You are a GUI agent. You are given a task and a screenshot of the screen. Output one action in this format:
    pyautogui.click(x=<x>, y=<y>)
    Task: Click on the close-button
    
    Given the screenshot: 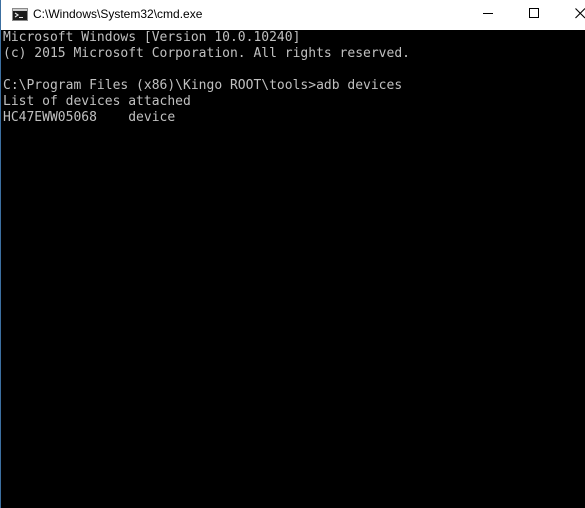 What is the action you would take?
    pyautogui.click(x=571, y=15)
    